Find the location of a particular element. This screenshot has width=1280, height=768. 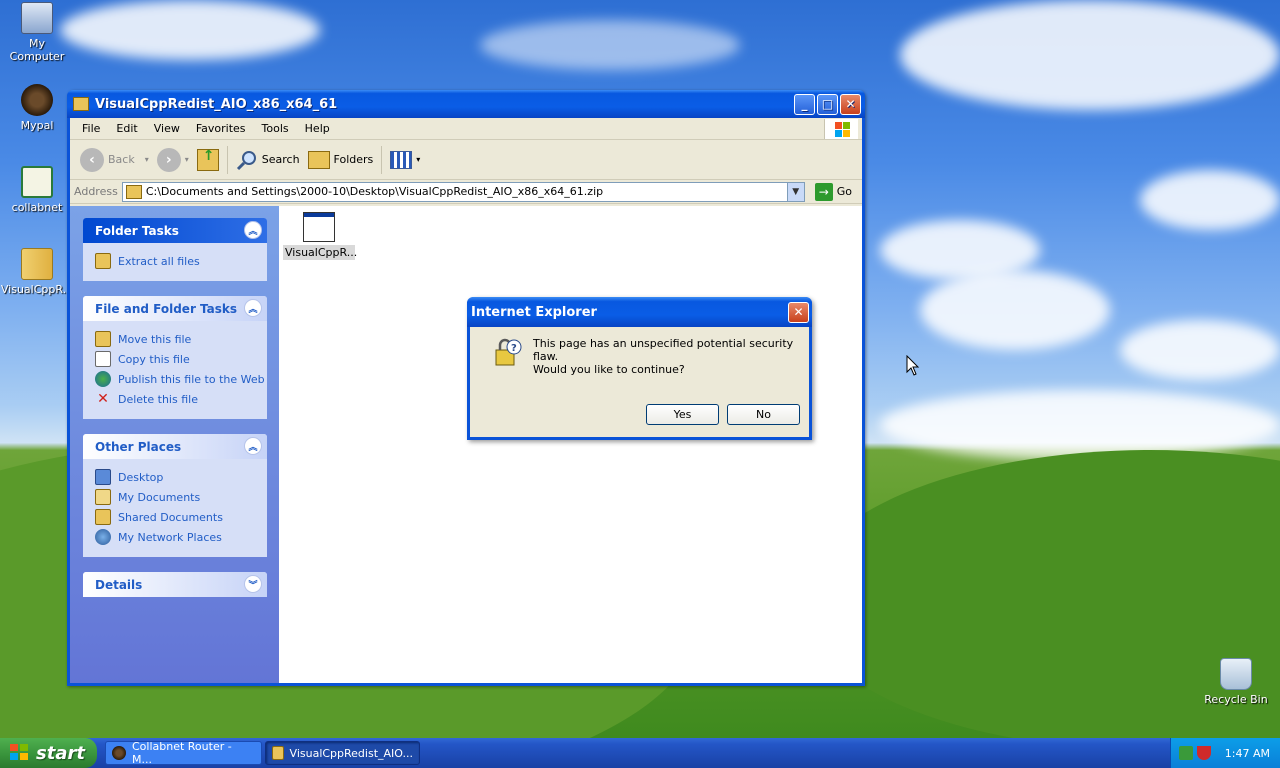

menu-view: View is located at coordinates (167, 128).